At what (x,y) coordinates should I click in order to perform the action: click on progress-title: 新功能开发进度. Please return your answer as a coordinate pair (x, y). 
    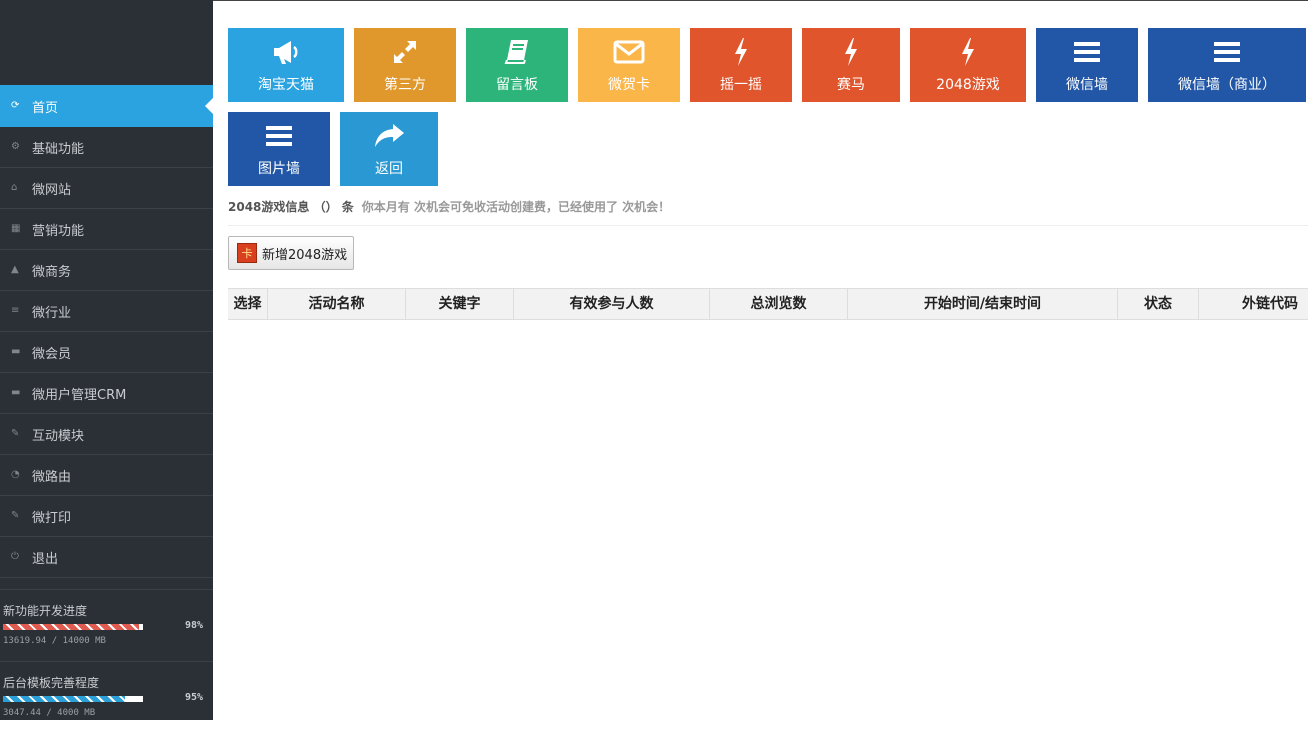
    Looking at the image, I should click on (45, 611).